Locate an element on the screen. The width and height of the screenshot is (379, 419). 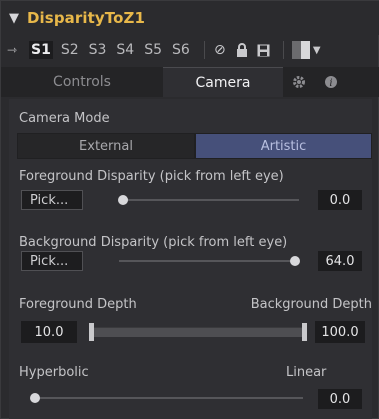
svg-text: i is located at coordinates (330, 83).